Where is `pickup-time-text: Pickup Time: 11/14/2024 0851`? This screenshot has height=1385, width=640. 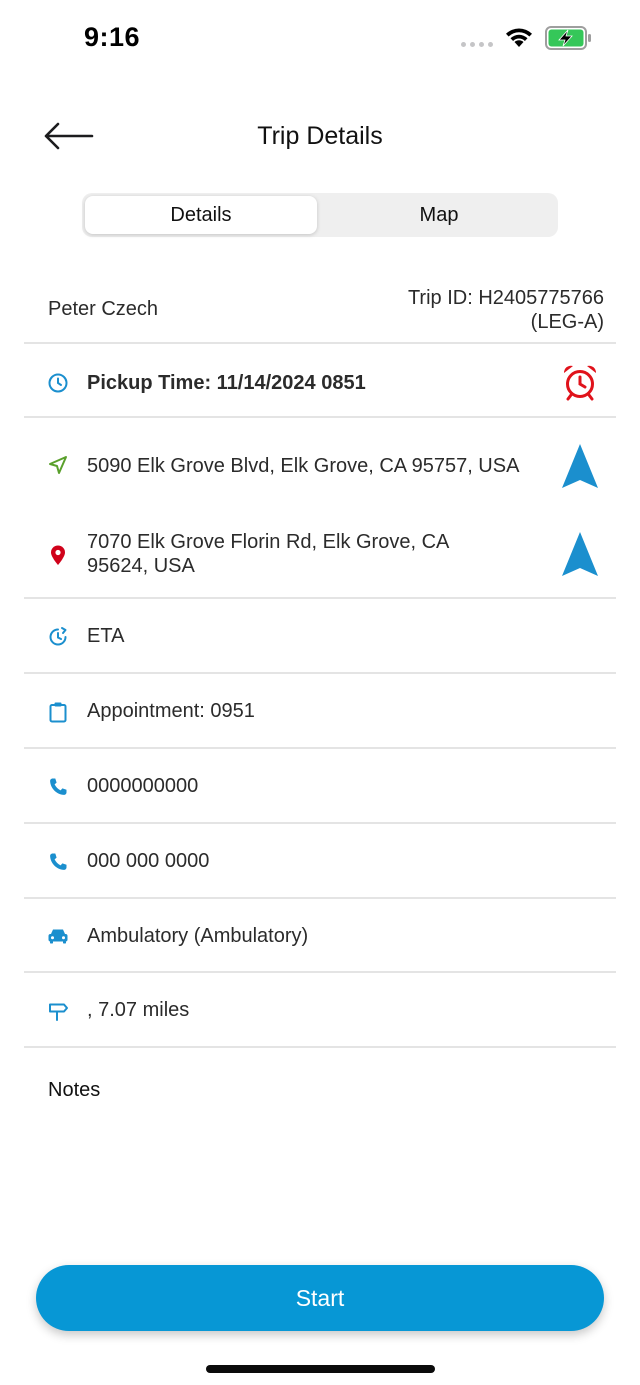 pickup-time-text: Pickup Time: 11/14/2024 0851 is located at coordinates (226, 383).